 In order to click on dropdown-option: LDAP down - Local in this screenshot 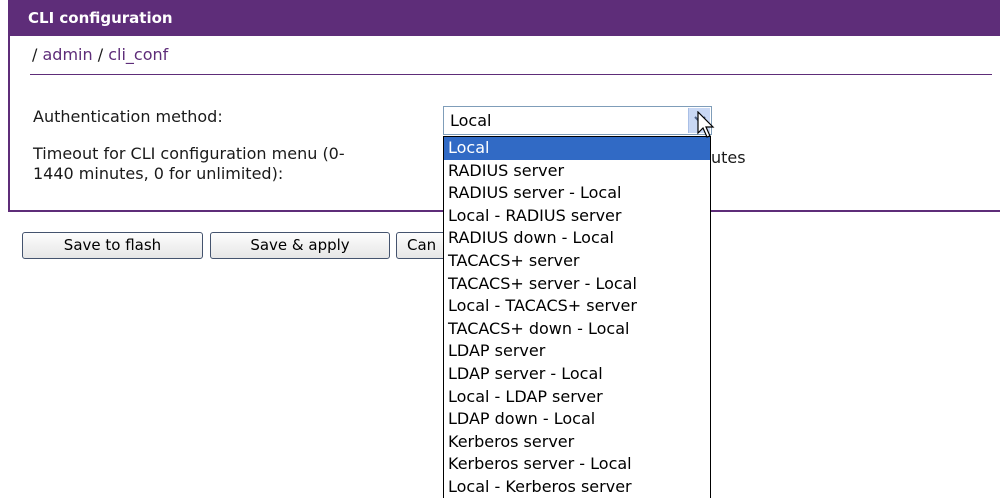, I will do `click(577, 419)`.